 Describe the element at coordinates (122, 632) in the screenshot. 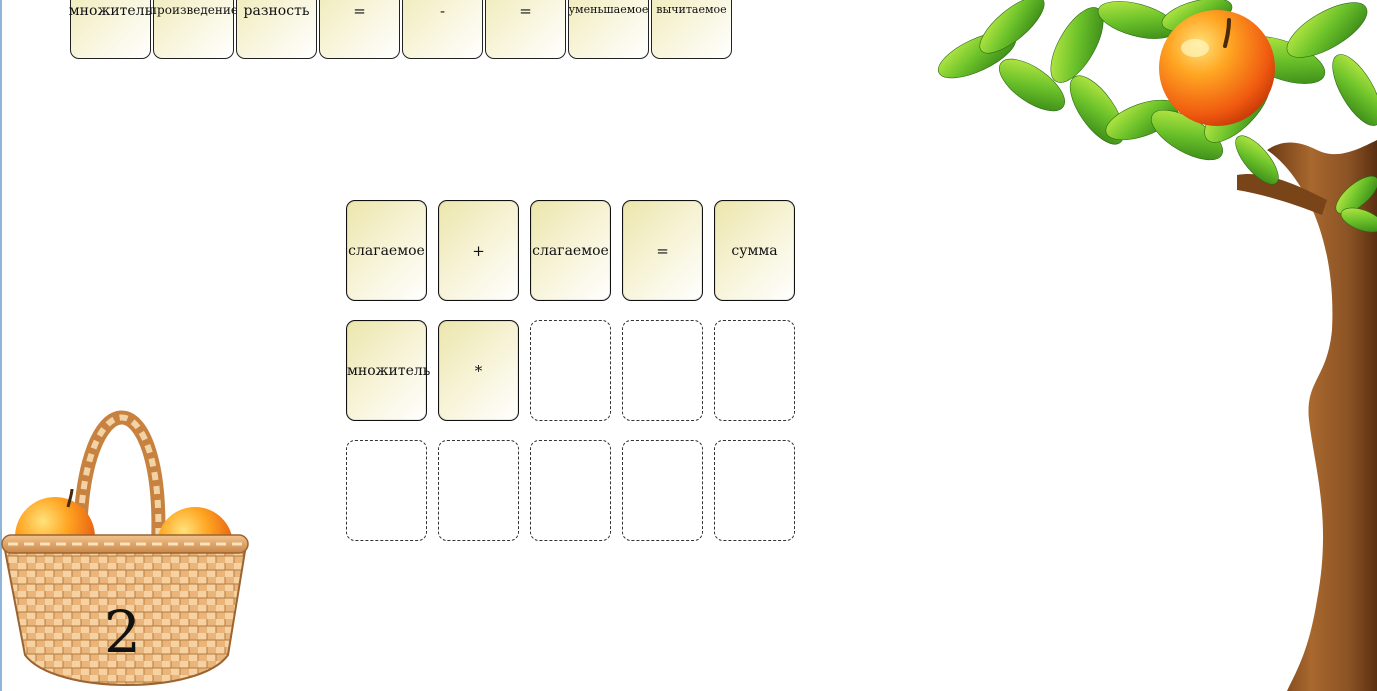

I see `basket-count: 2` at that location.